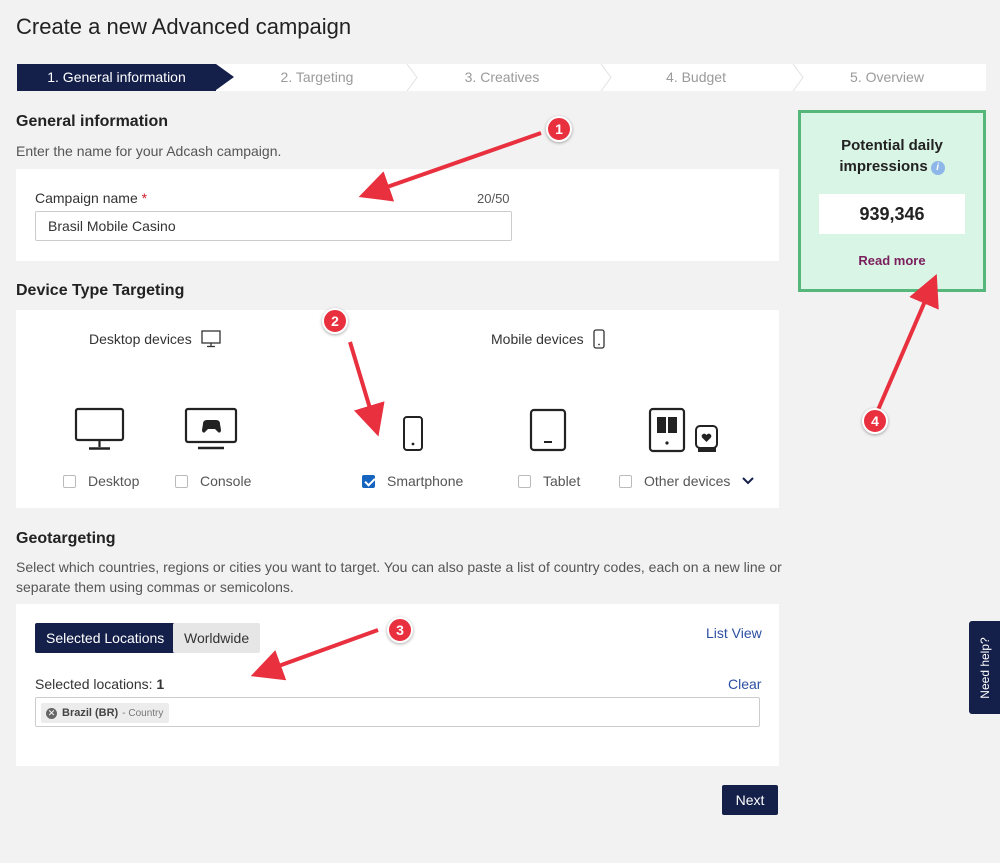 This screenshot has width=1000, height=863. What do you see at coordinates (160, 684) in the screenshot?
I see `selected-locations-count: 1` at bounding box center [160, 684].